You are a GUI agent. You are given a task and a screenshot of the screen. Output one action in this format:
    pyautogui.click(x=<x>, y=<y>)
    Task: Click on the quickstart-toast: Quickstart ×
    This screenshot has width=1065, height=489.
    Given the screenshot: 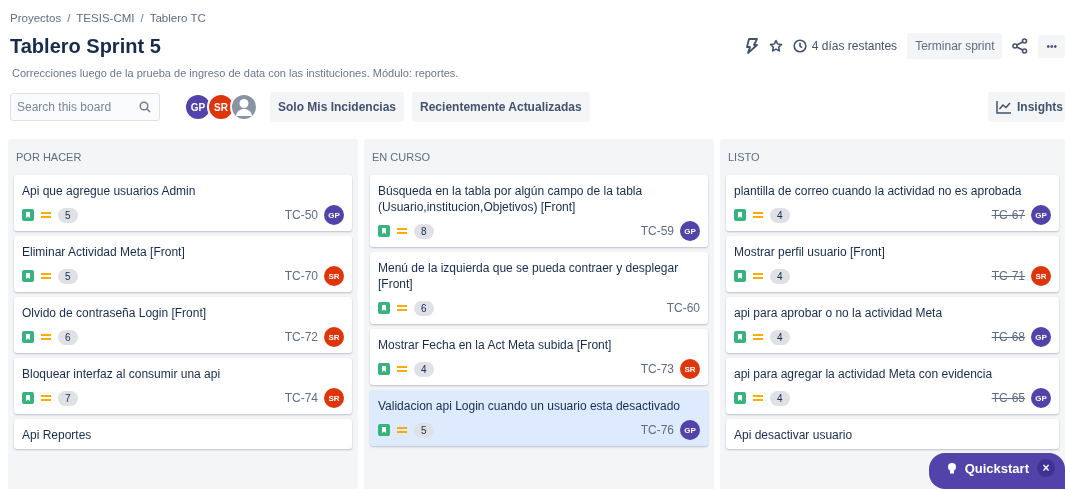 What is the action you would take?
    pyautogui.click(x=996, y=471)
    